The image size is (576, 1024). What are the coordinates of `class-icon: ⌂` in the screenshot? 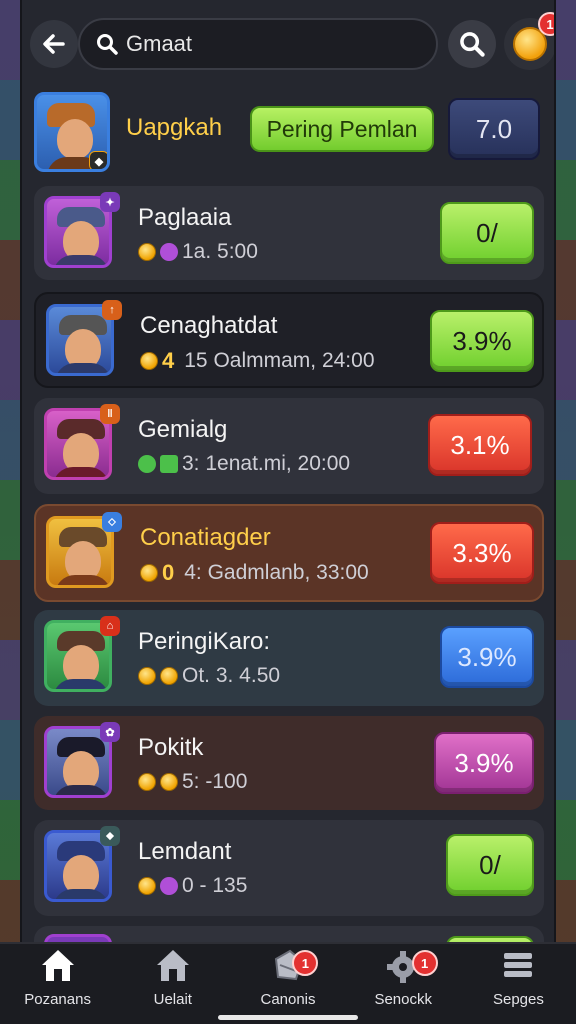 It's located at (110, 626).